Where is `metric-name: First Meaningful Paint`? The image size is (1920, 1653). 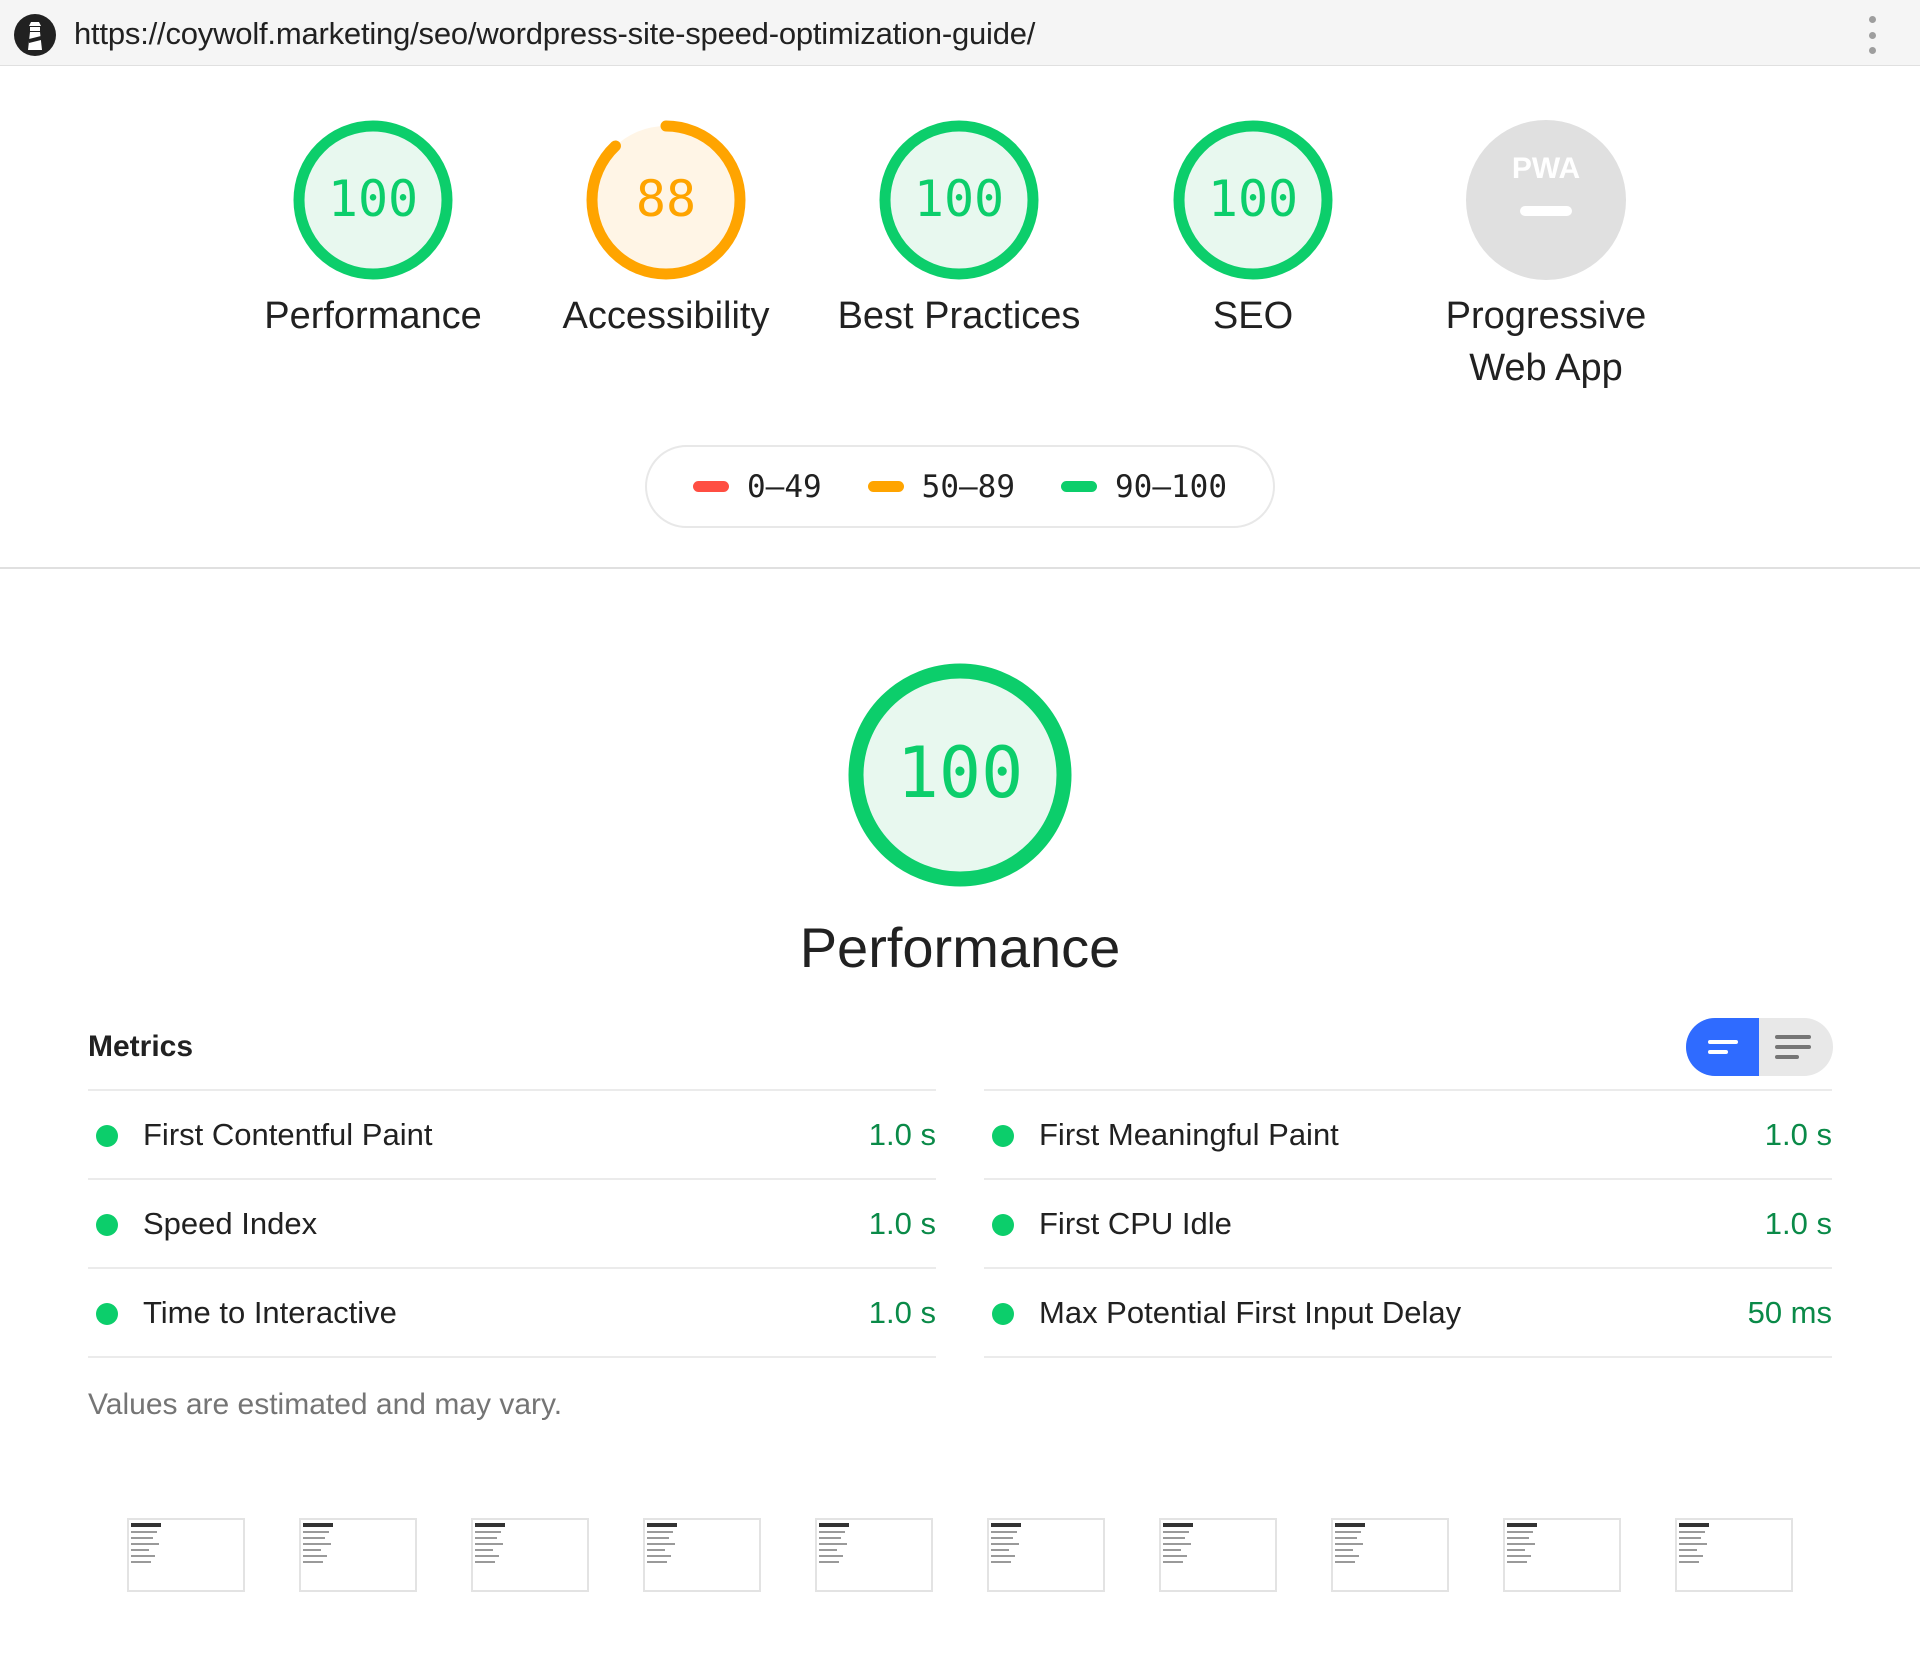
metric-name: First Meaningful Paint is located at coordinates (1189, 1134).